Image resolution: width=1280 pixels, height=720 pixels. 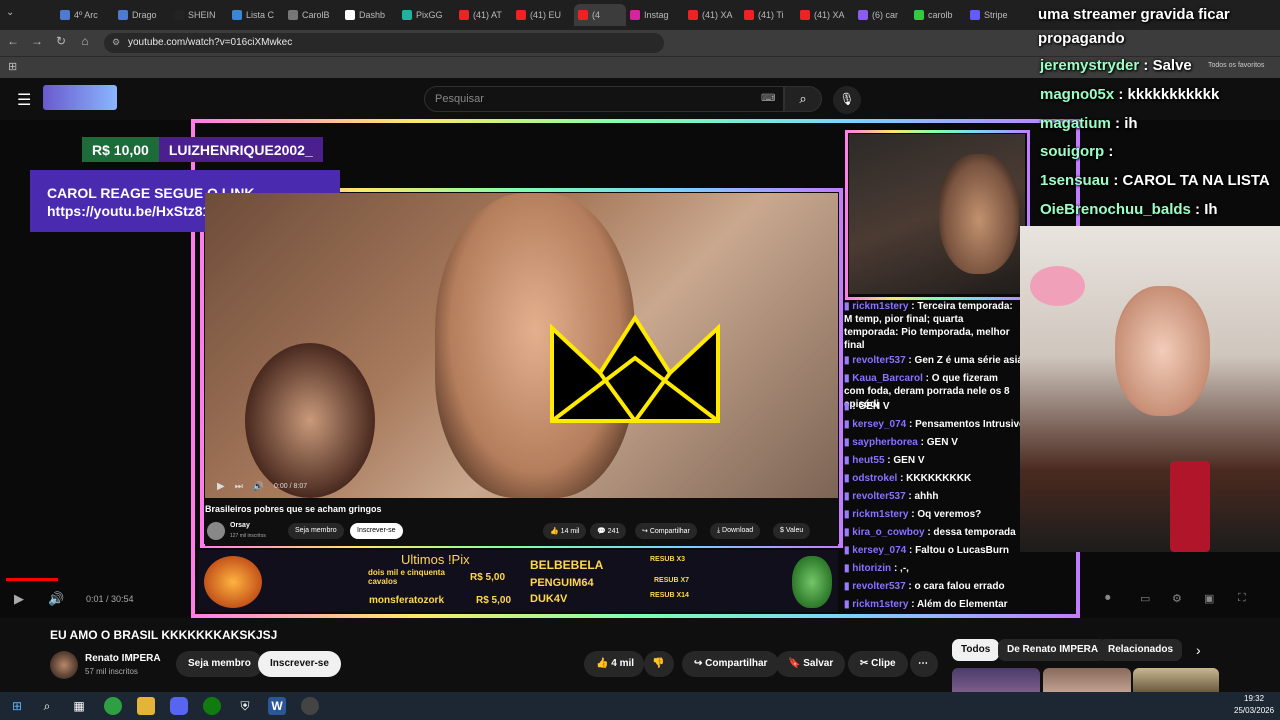 I want to click on browser-tab: Dashb, so click(x=371, y=15).